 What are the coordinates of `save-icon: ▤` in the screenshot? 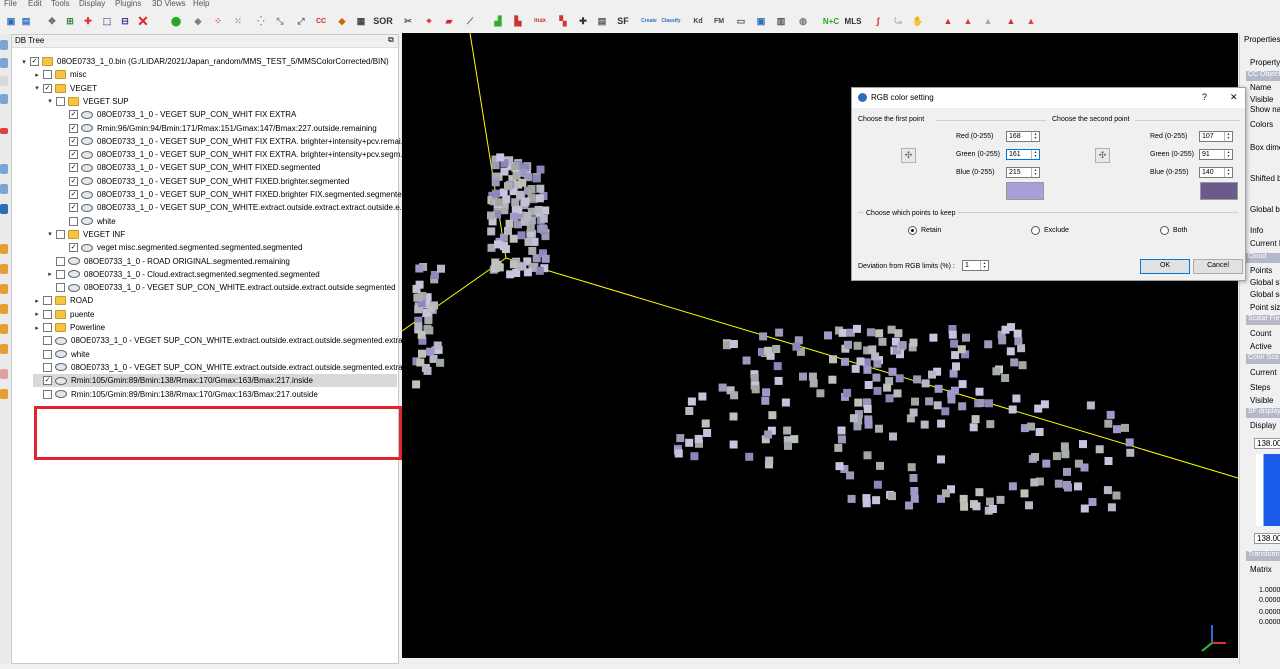 It's located at (26, 21).